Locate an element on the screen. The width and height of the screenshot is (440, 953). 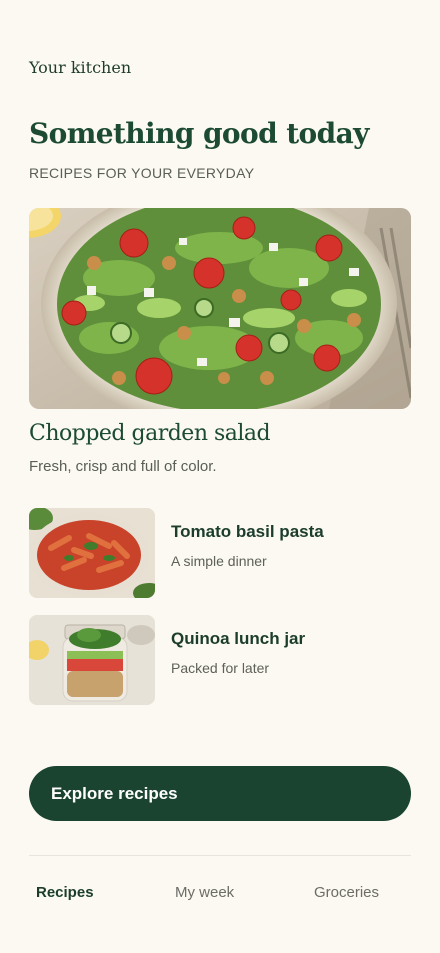
nav-divider is located at coordinates (220, 855).